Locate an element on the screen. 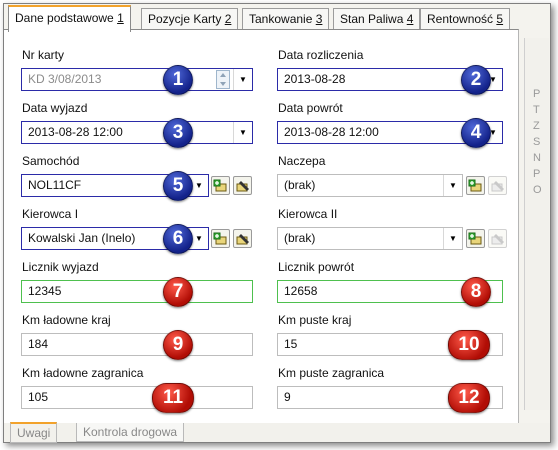  km-ladowne-zagranica-label: Km ładowne zagranica is located at coordinates (83, 373).